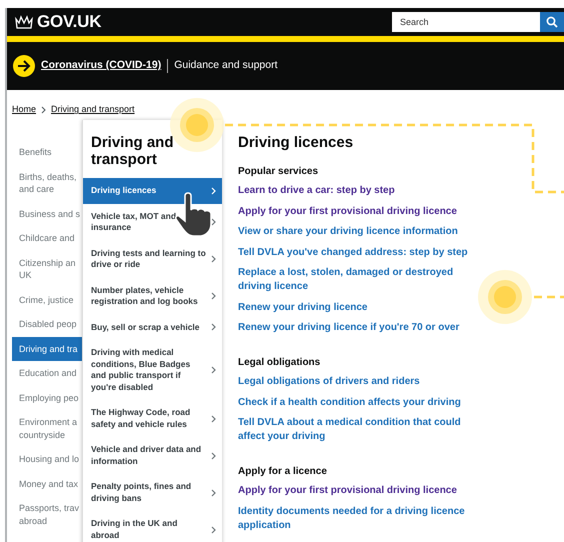  Describe the element at coordinates (47, 269) in the screenshot. I see `category-item: Citizenship an UK` at that location.